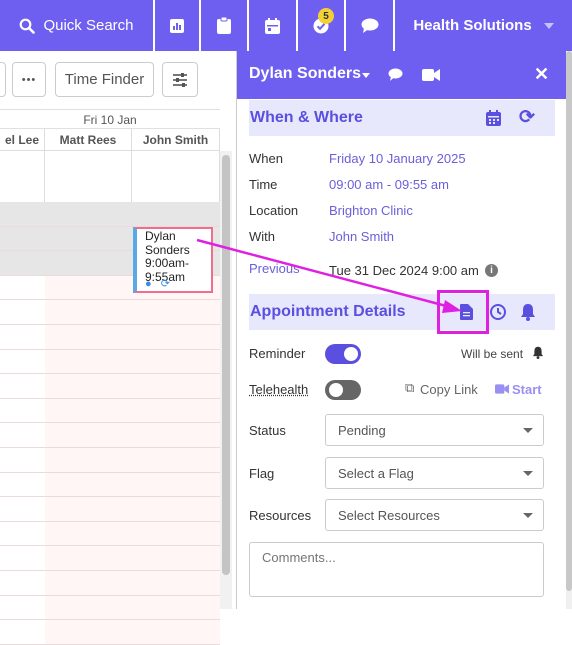  Describe the element at coordinates (493, 118) in the screenshot. I see `calendar-icon` at that location.